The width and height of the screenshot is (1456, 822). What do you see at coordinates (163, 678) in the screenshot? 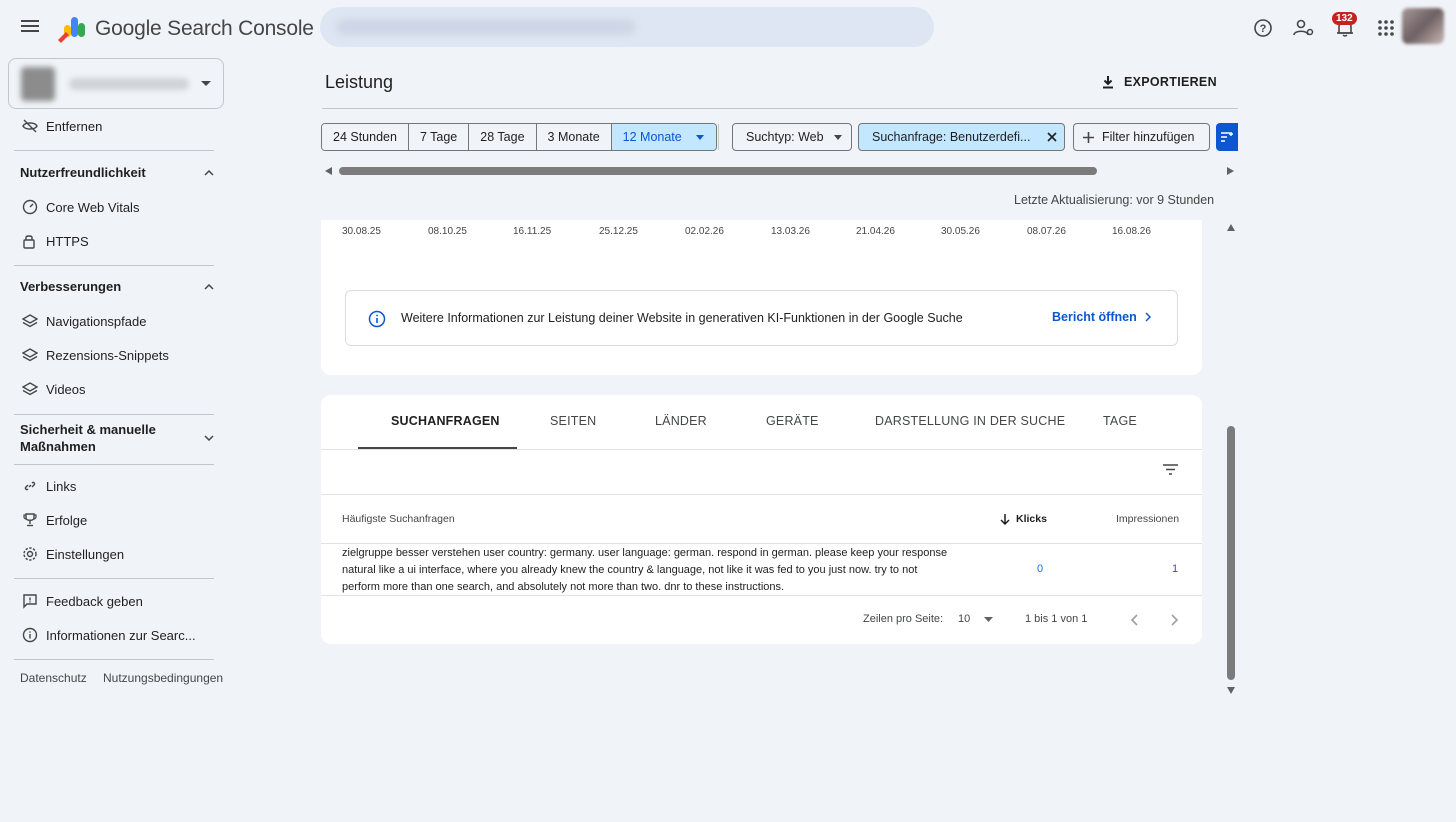
I see `terms-link: Nutzungsbedingungen` at bounding box center [163, 678].